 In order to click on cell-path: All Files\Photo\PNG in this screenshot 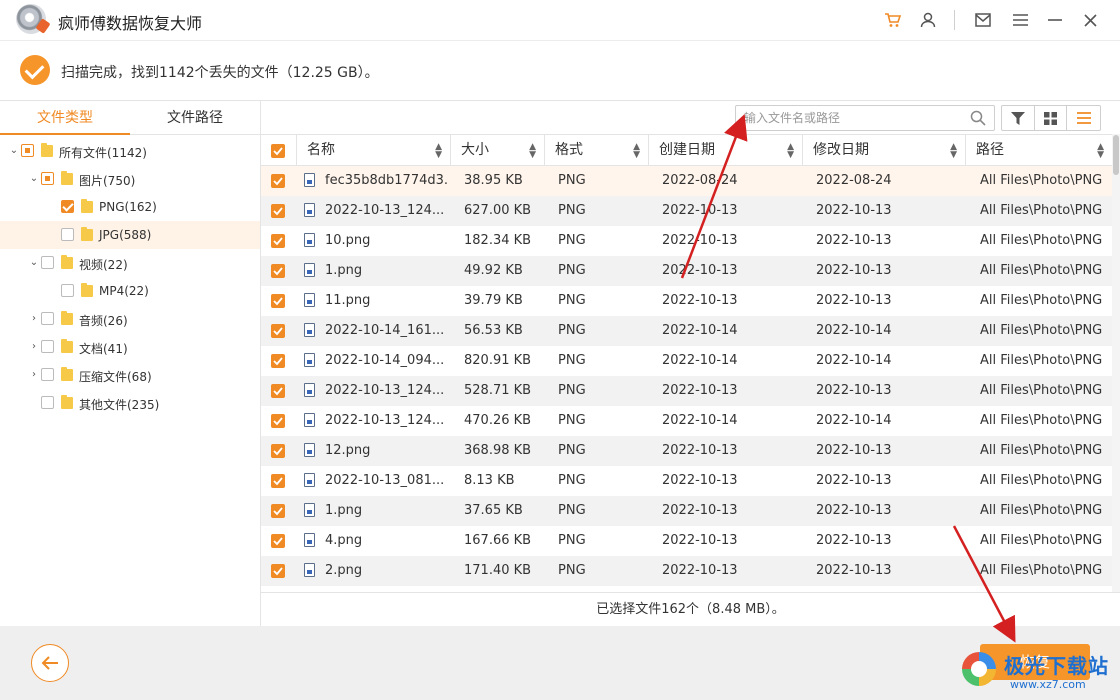, I will do `click(1041, 390)`.